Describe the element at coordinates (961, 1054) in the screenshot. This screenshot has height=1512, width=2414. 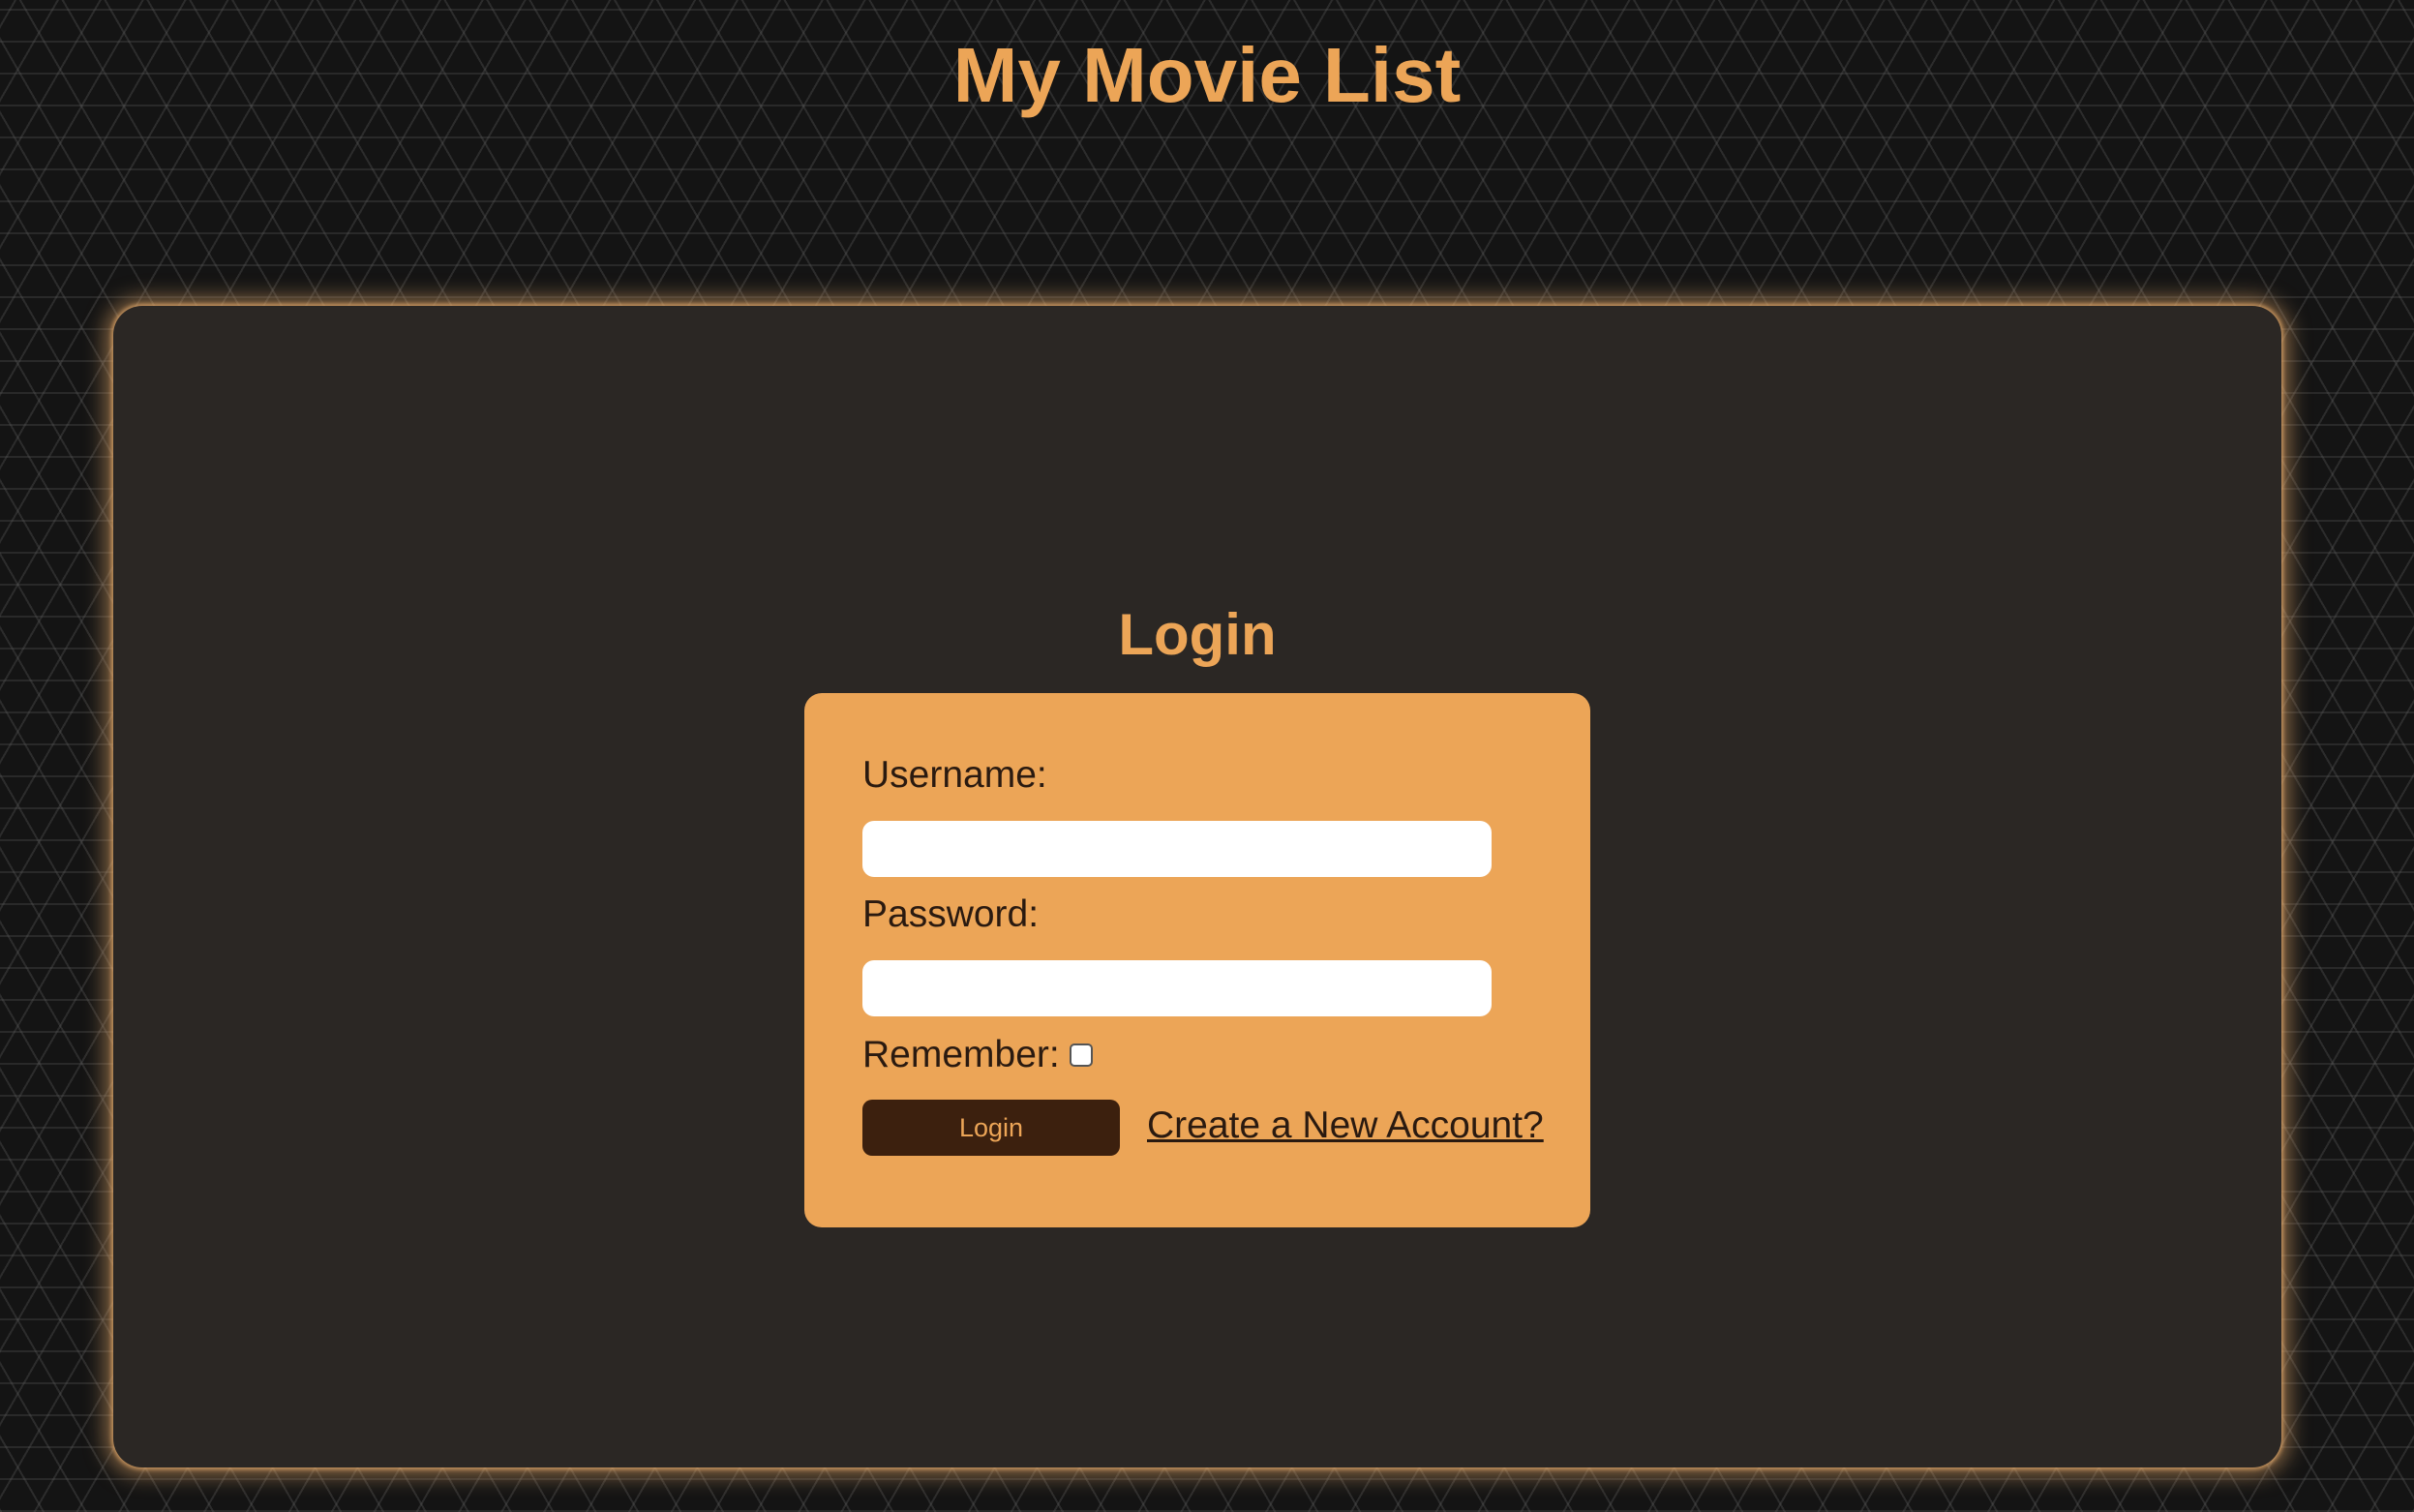
I see `remember-label: Remember:` at that location.